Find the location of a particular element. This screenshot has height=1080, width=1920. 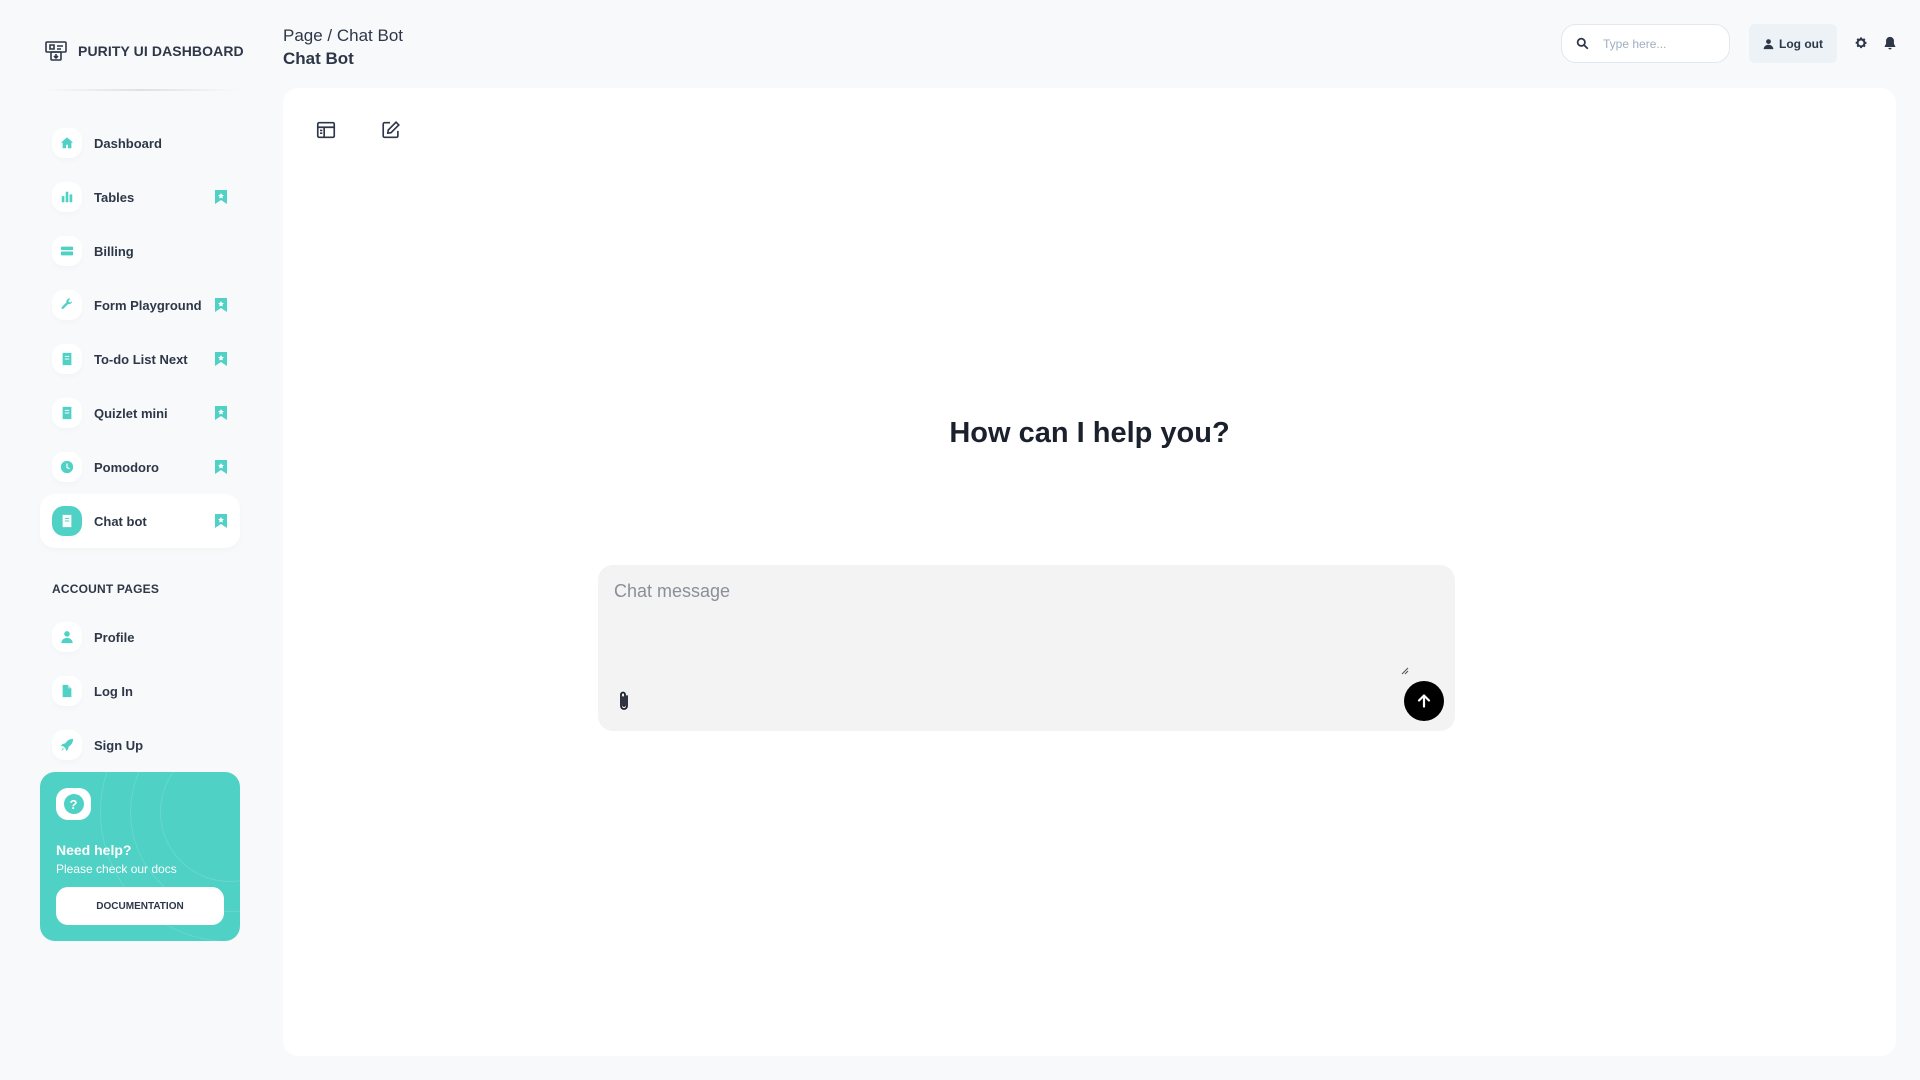

sidebar-item-quizlet-mini: Quizlet mini is located at coordinates (140, 413).